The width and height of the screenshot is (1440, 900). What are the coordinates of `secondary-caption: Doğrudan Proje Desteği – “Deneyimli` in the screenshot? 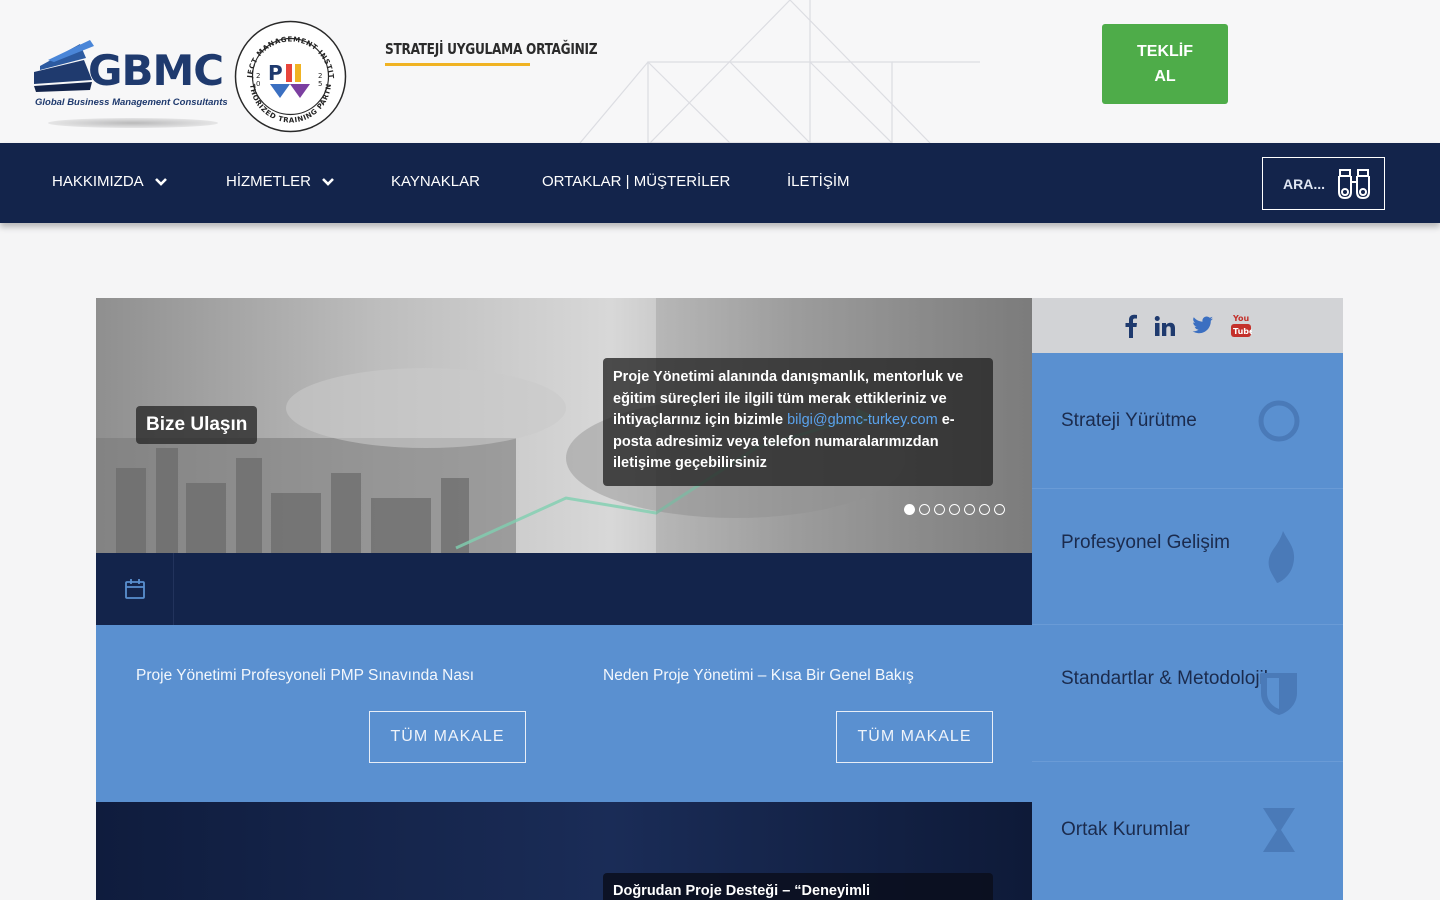 It's located at (798, 886).